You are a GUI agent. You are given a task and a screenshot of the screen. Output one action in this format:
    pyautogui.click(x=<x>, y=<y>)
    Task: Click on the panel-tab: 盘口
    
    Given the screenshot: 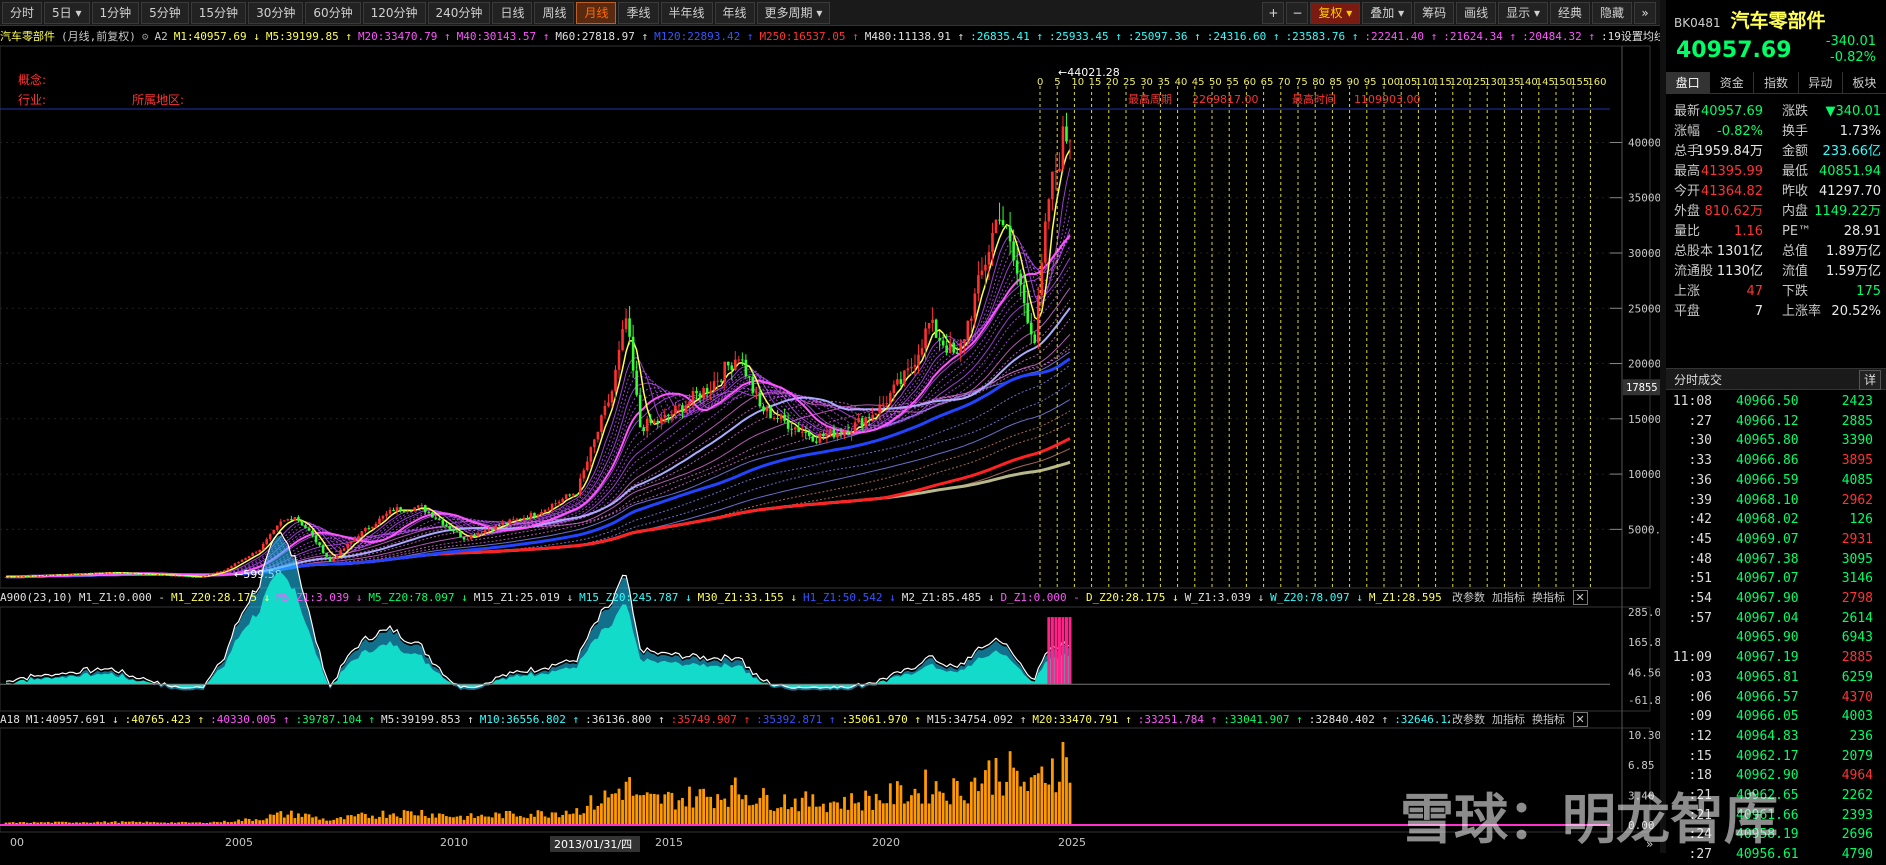 What is the action you would take?
    pyautogui.click(x=1688, y=82)
    